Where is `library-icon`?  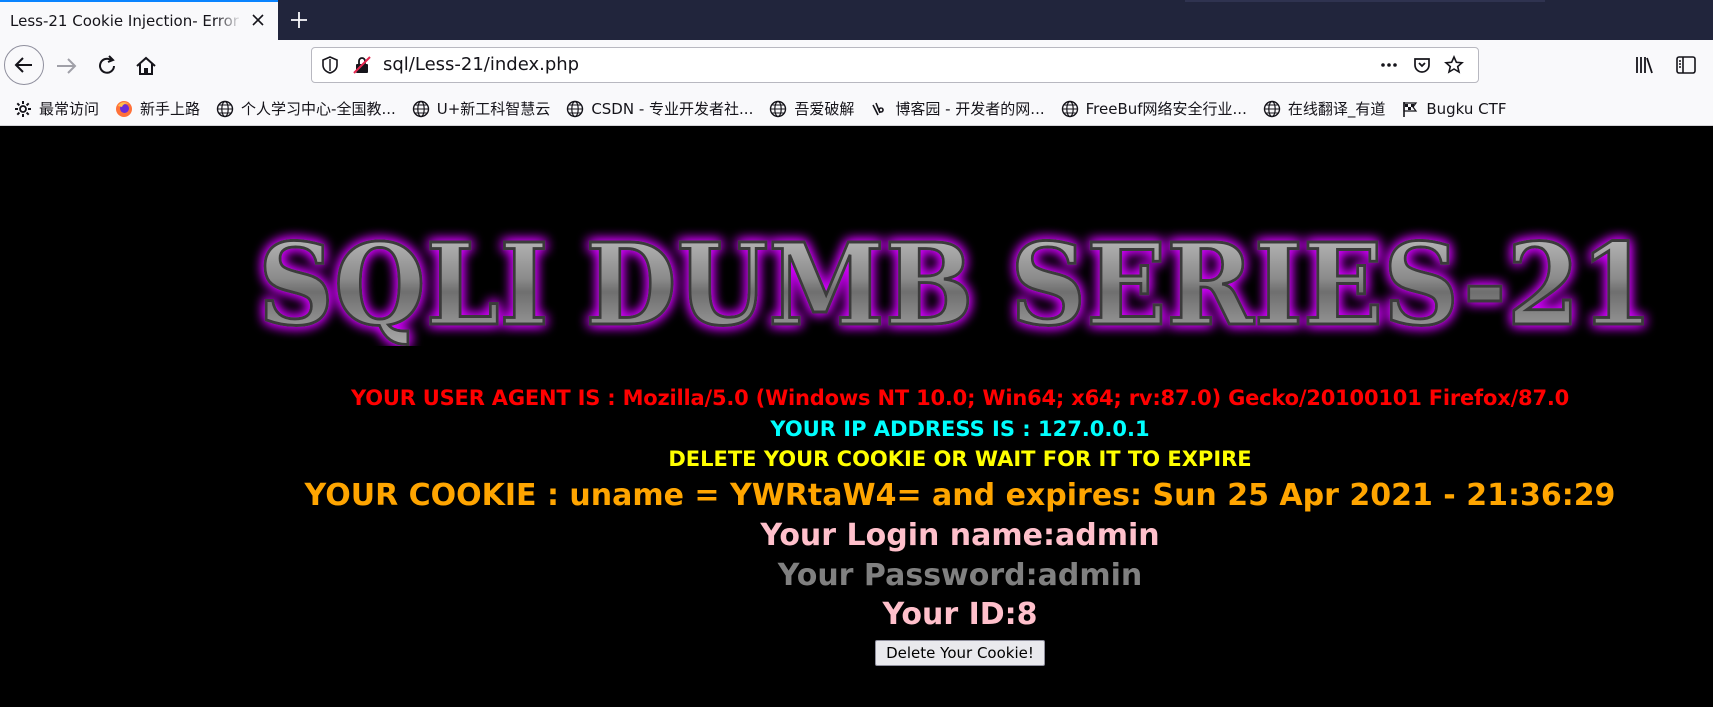
library-icon is located at coordinates (1644, 65).